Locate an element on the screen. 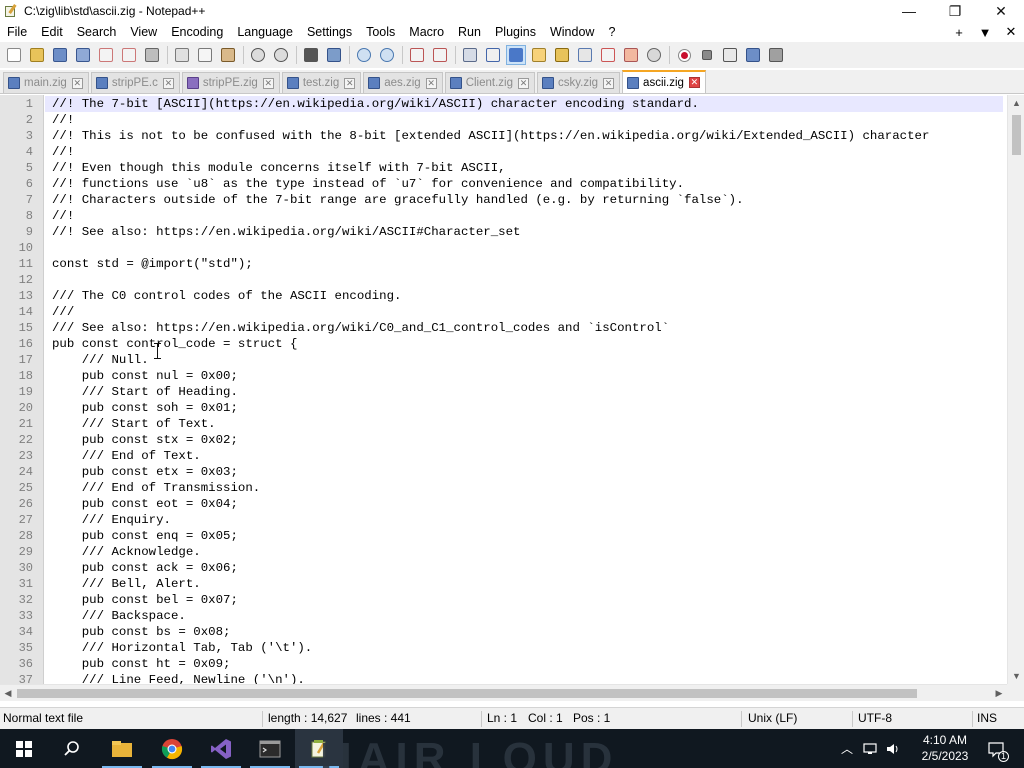 Image resolution: width=1024 pixels, height=768 pixels. code-line: /// is located at coordinates (63, 312).